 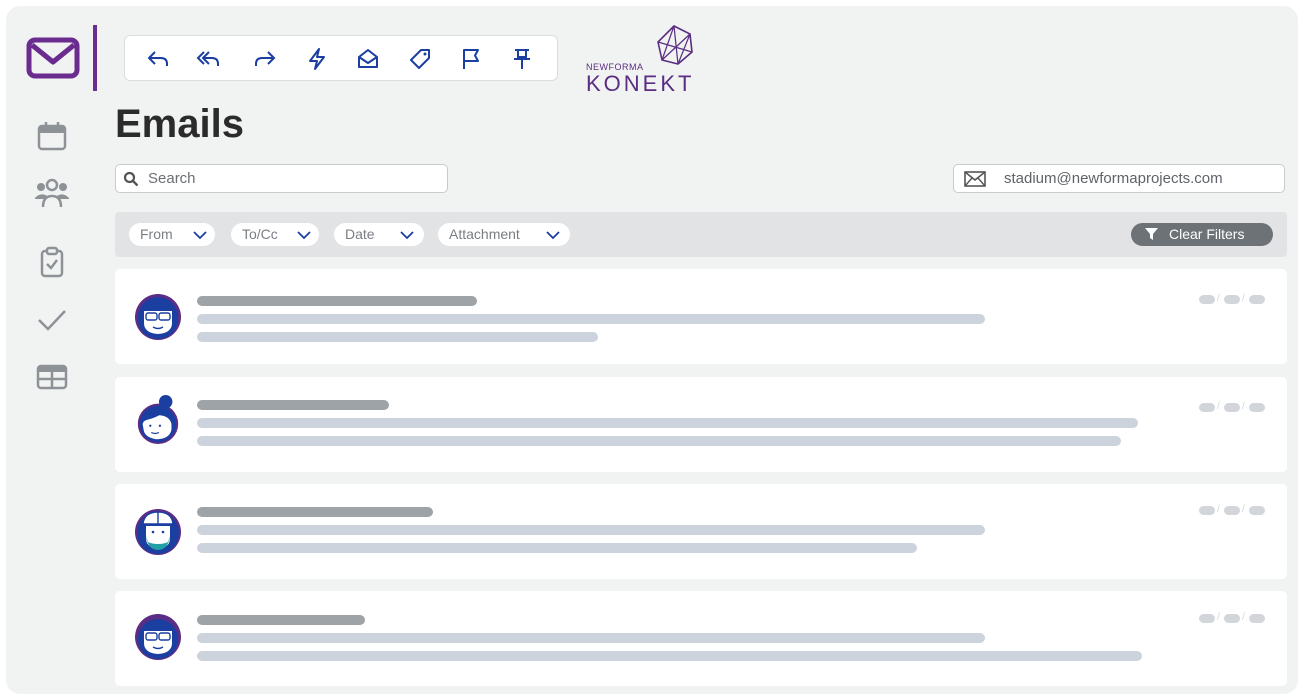 I want to click on calendar-icon, so click(x=52, y=136).